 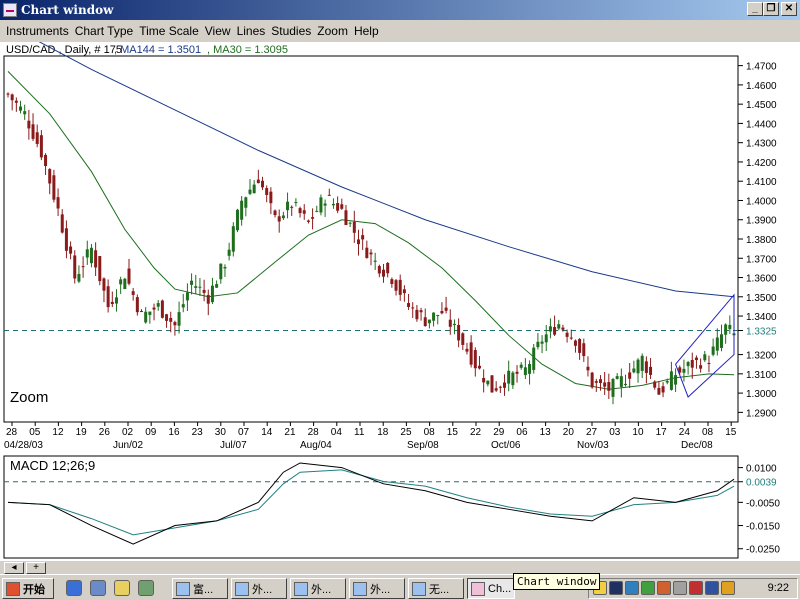 I want to click on price-tick-label: 1.4400, so click(x=761, y=124).